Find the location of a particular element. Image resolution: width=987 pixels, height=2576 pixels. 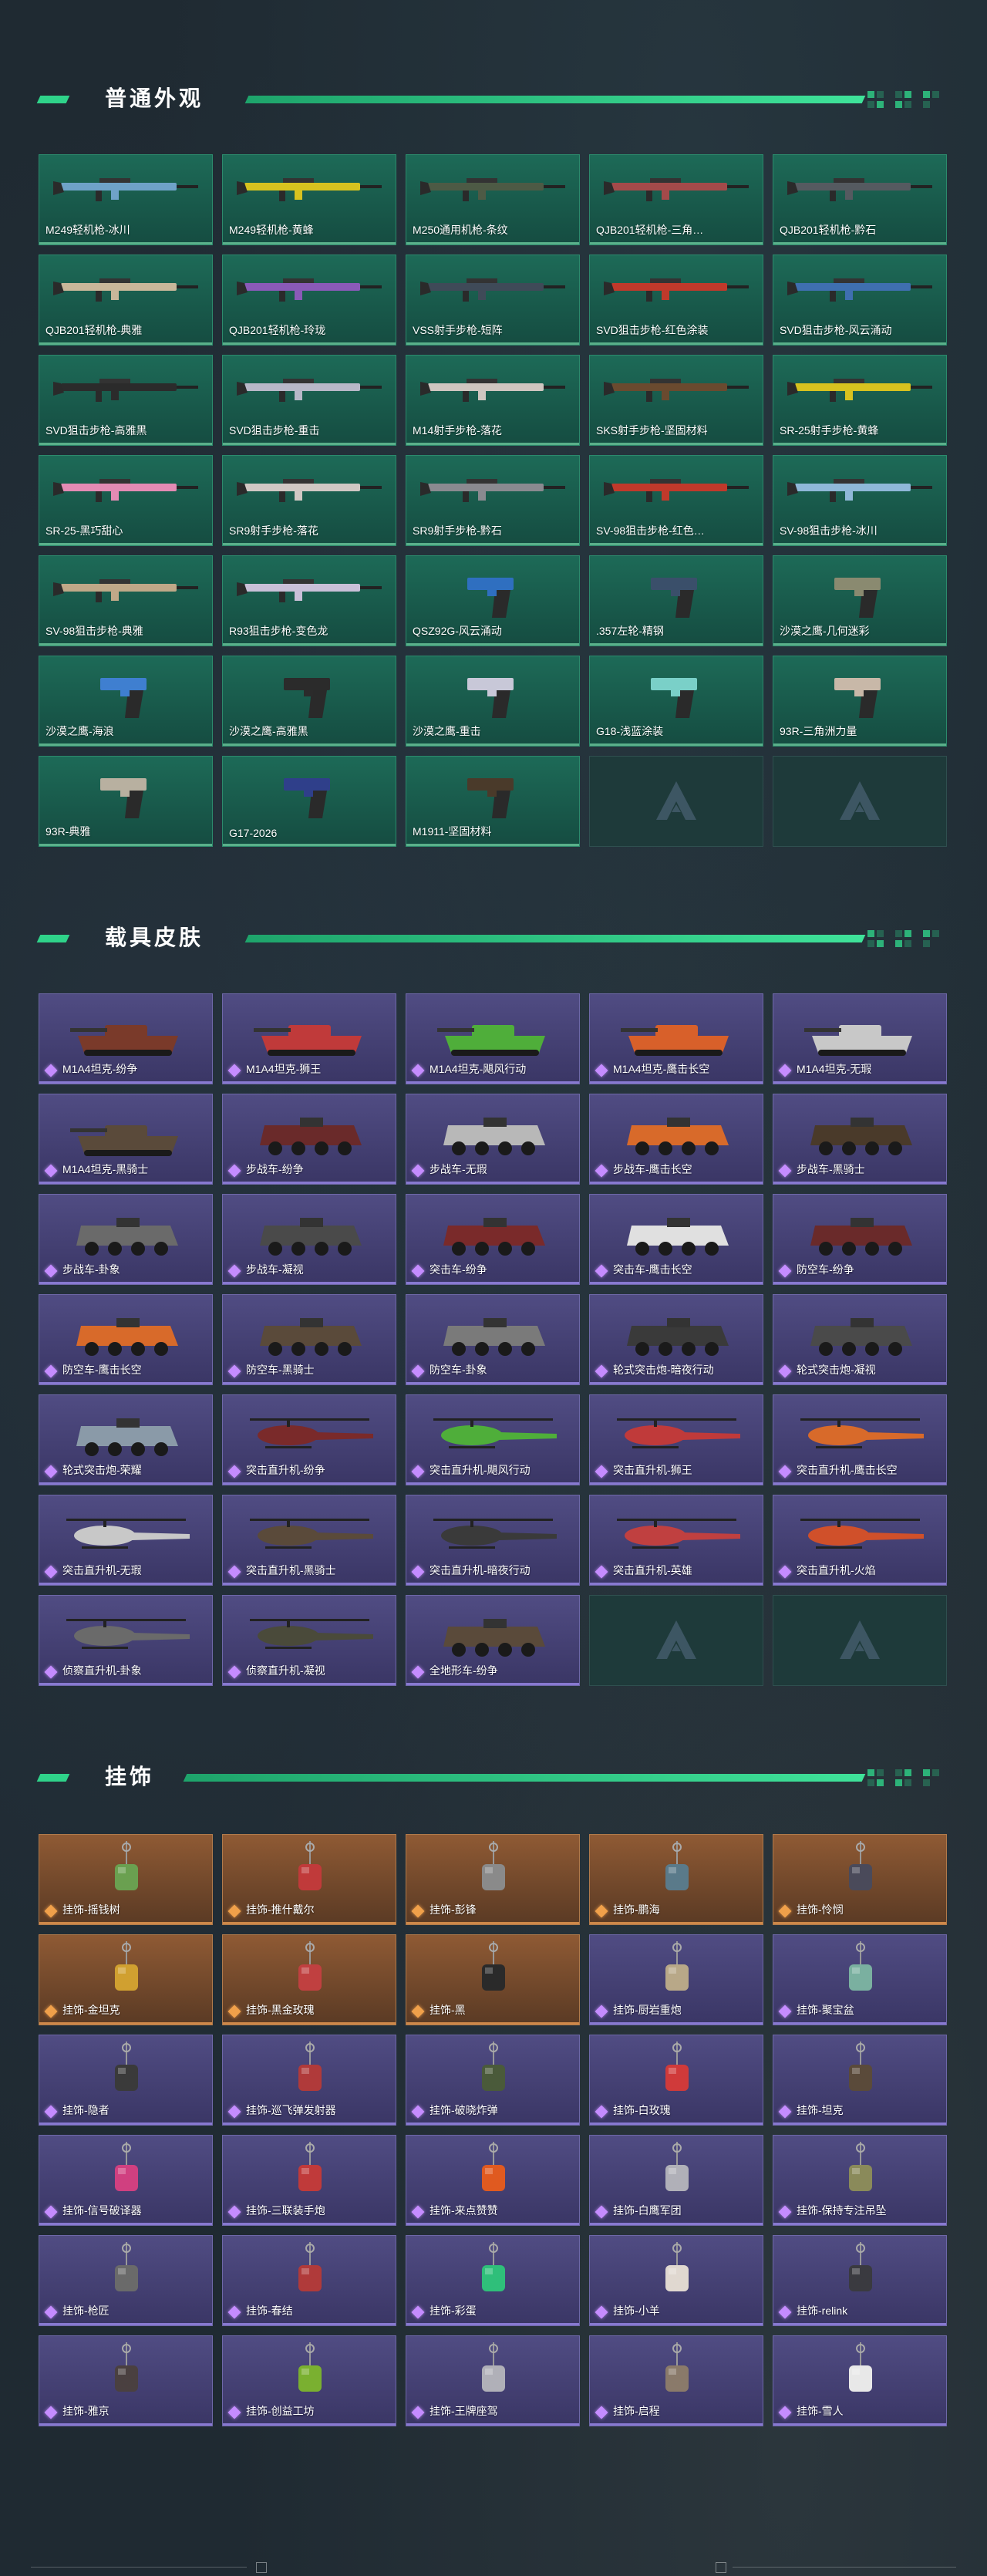

item-card: M1A4坦克-纷争 is located at coordinates (126, 1038).